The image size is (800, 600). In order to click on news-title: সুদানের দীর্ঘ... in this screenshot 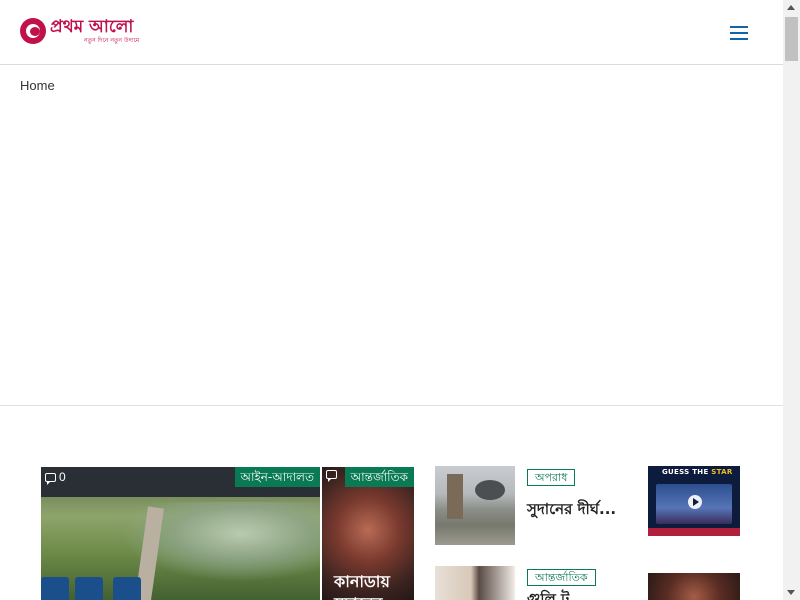, I will do `click(572, 509)`.